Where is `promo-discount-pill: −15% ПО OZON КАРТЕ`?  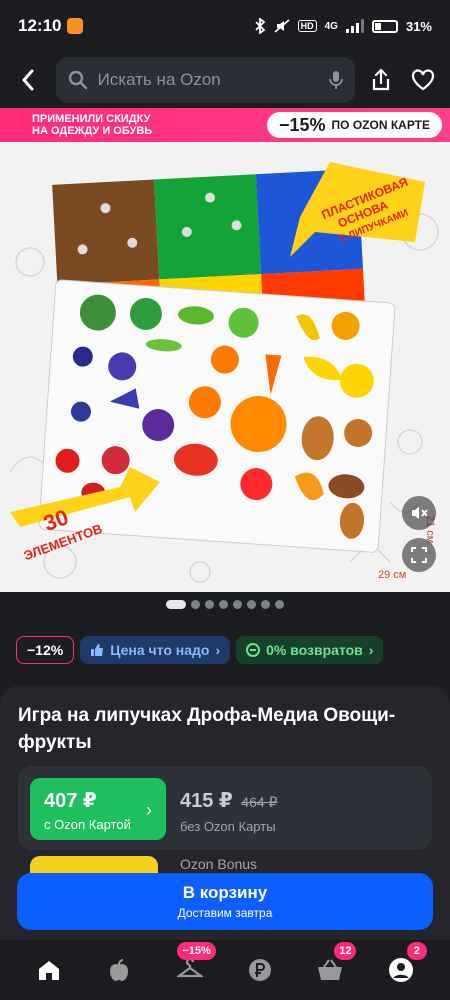 promo-discount-pill: −15% ПО OZON КАРТЕ is located at coordinates (354, 125).